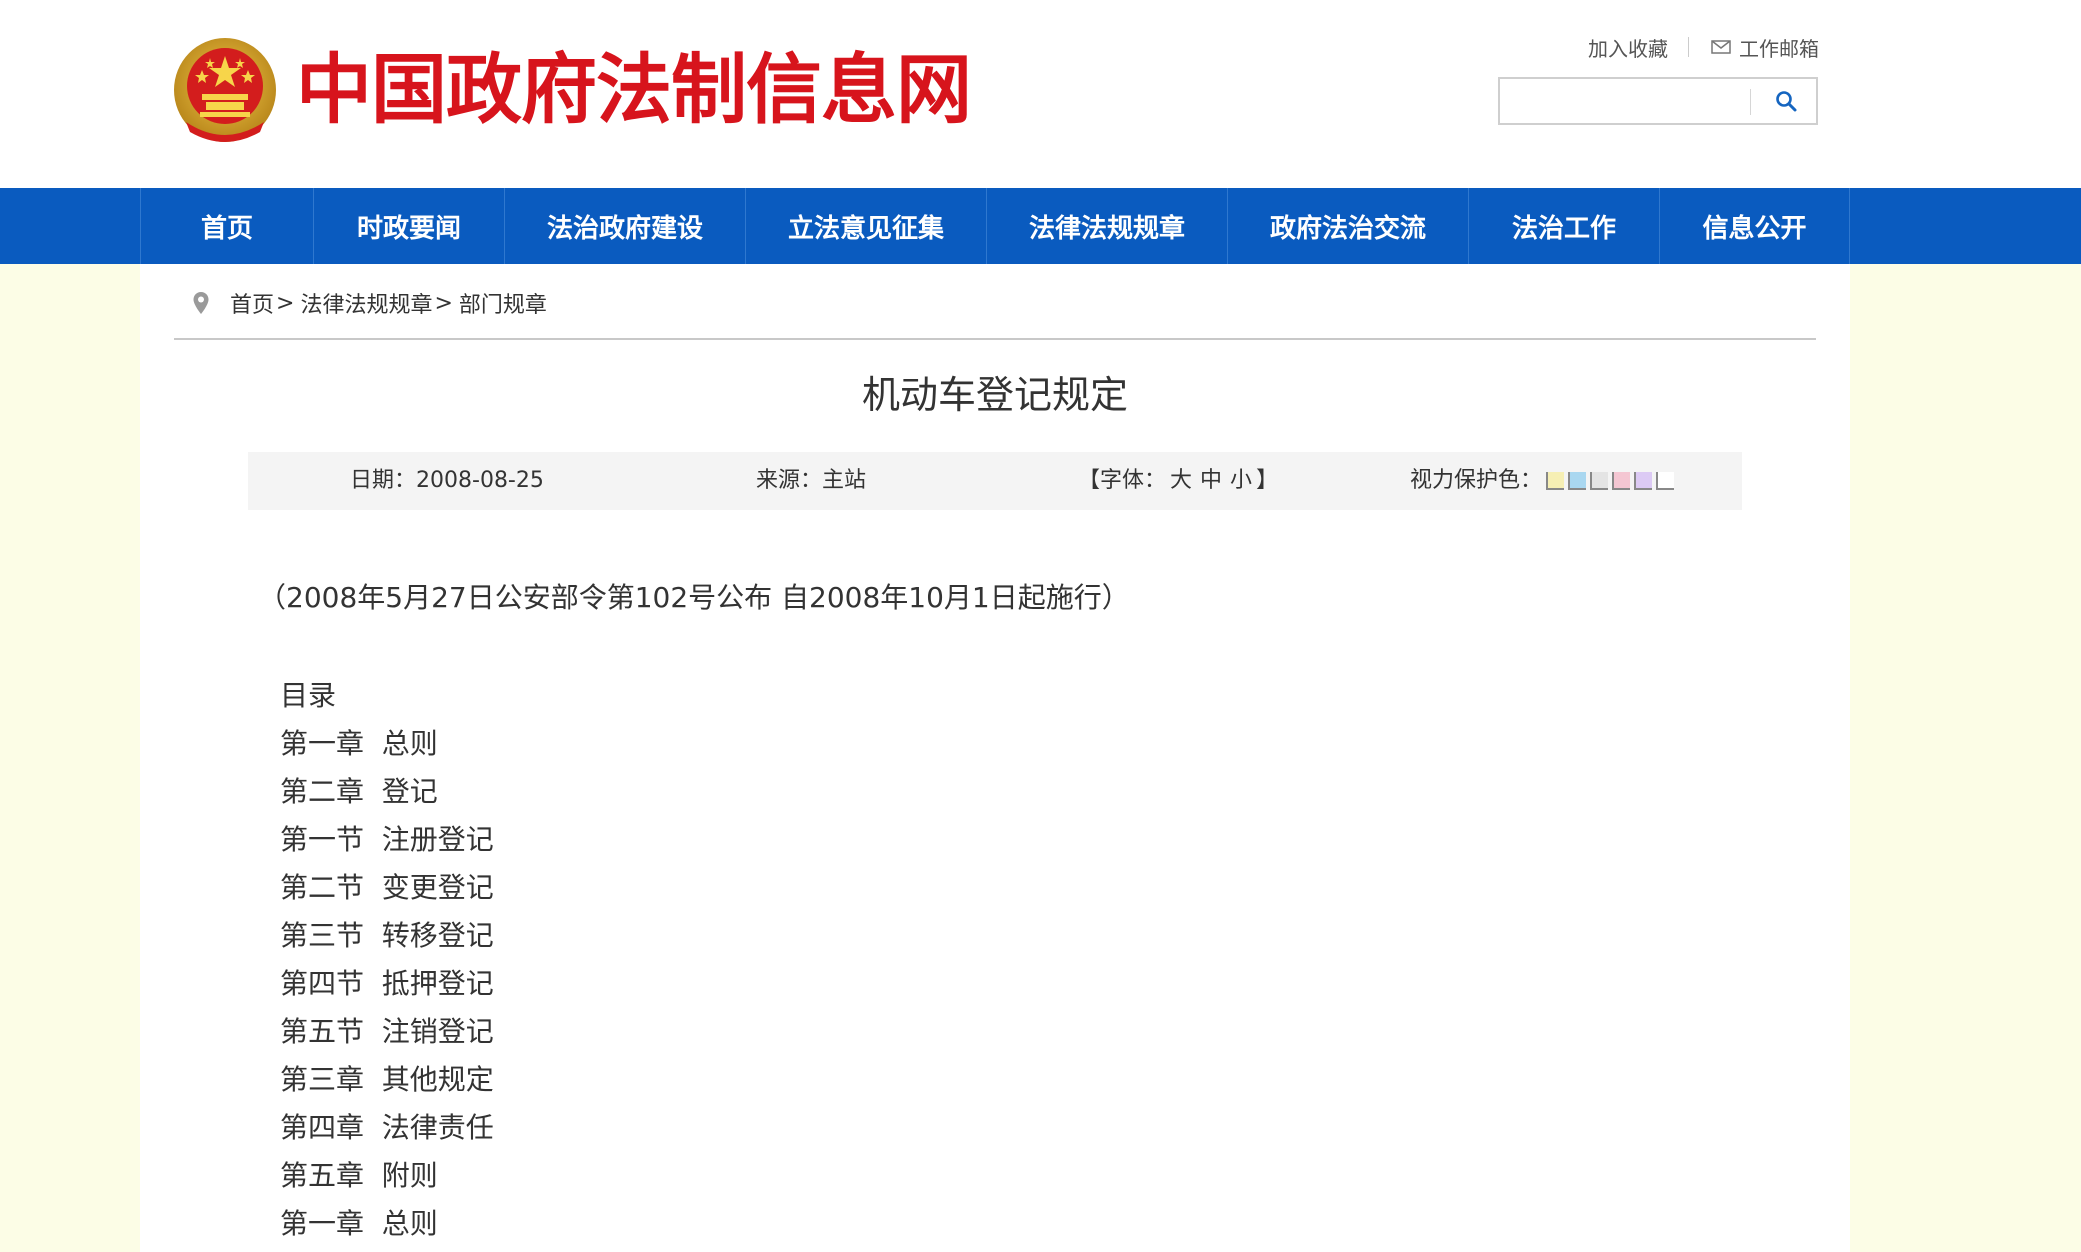  Describe the element at coordinates (994, 395) in the screenshot. I see `article-title: 机动车登记规定` at that location.